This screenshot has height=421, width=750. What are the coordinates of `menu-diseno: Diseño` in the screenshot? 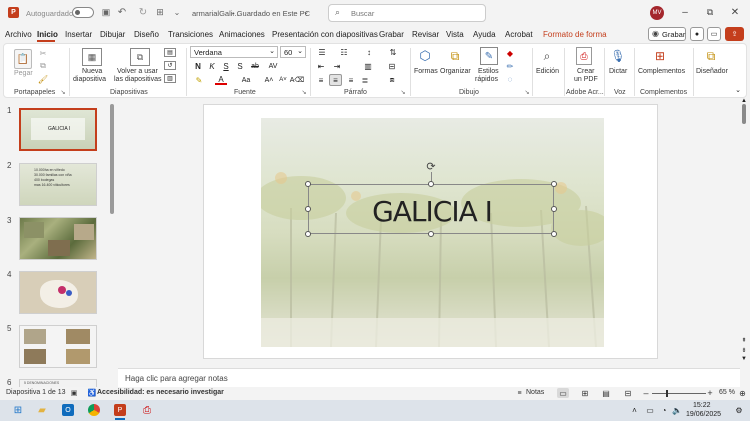 It's located at (146, 34).